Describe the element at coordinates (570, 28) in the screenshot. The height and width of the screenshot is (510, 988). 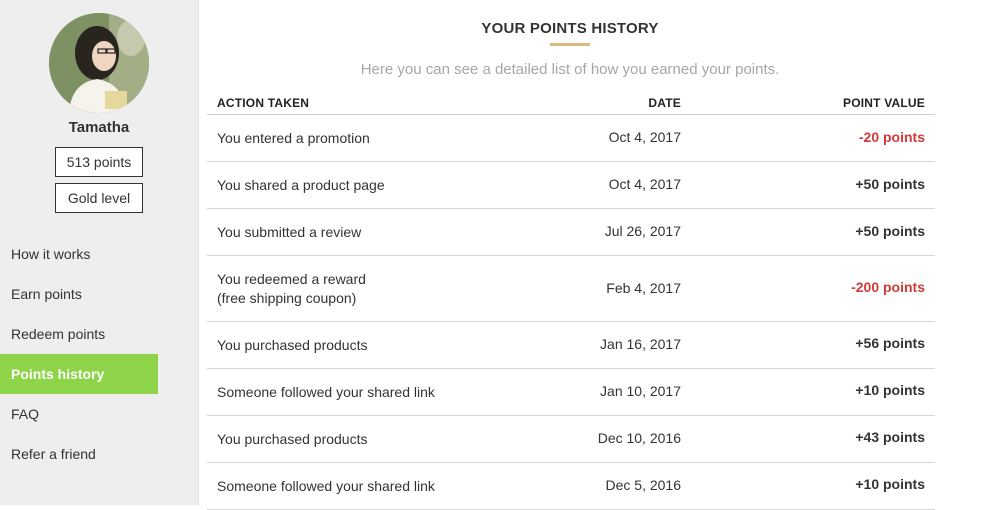
I see `page-title: YOUR POINTS HISTORY` at that location.